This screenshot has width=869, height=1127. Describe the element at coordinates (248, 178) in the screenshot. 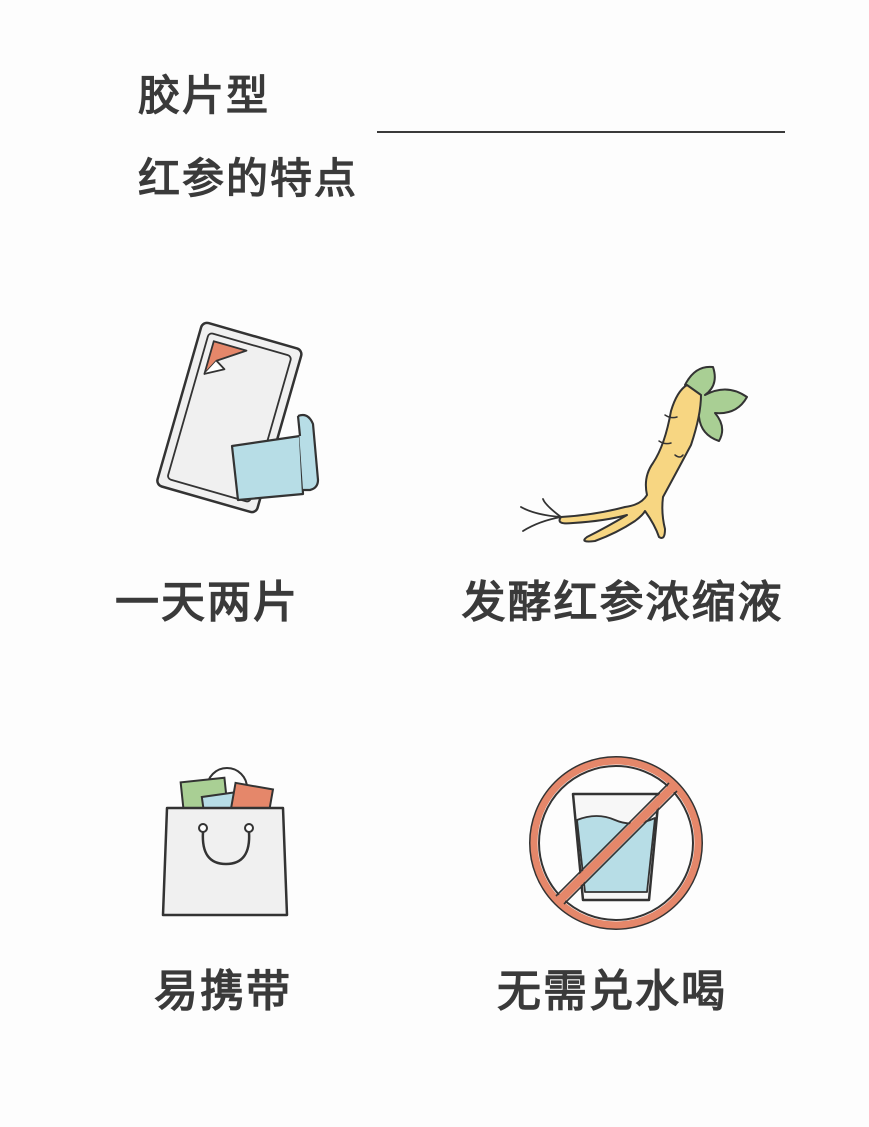

I see `title-line-2: 红参的特点` at that location.